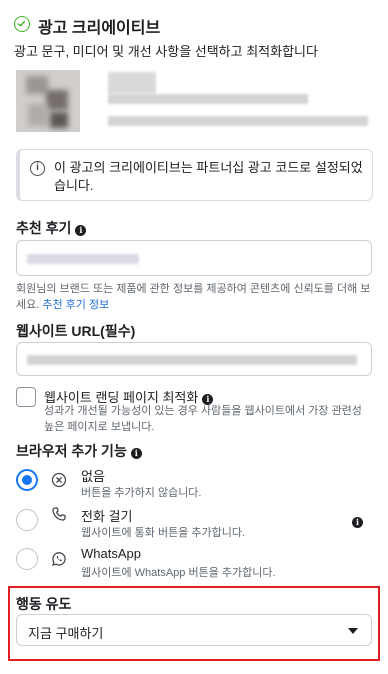 The height and width of the screenshot is (674, 388). Describe the element at coordinates (59, 514) in the screenshot. I see `phone-icon` at that location.